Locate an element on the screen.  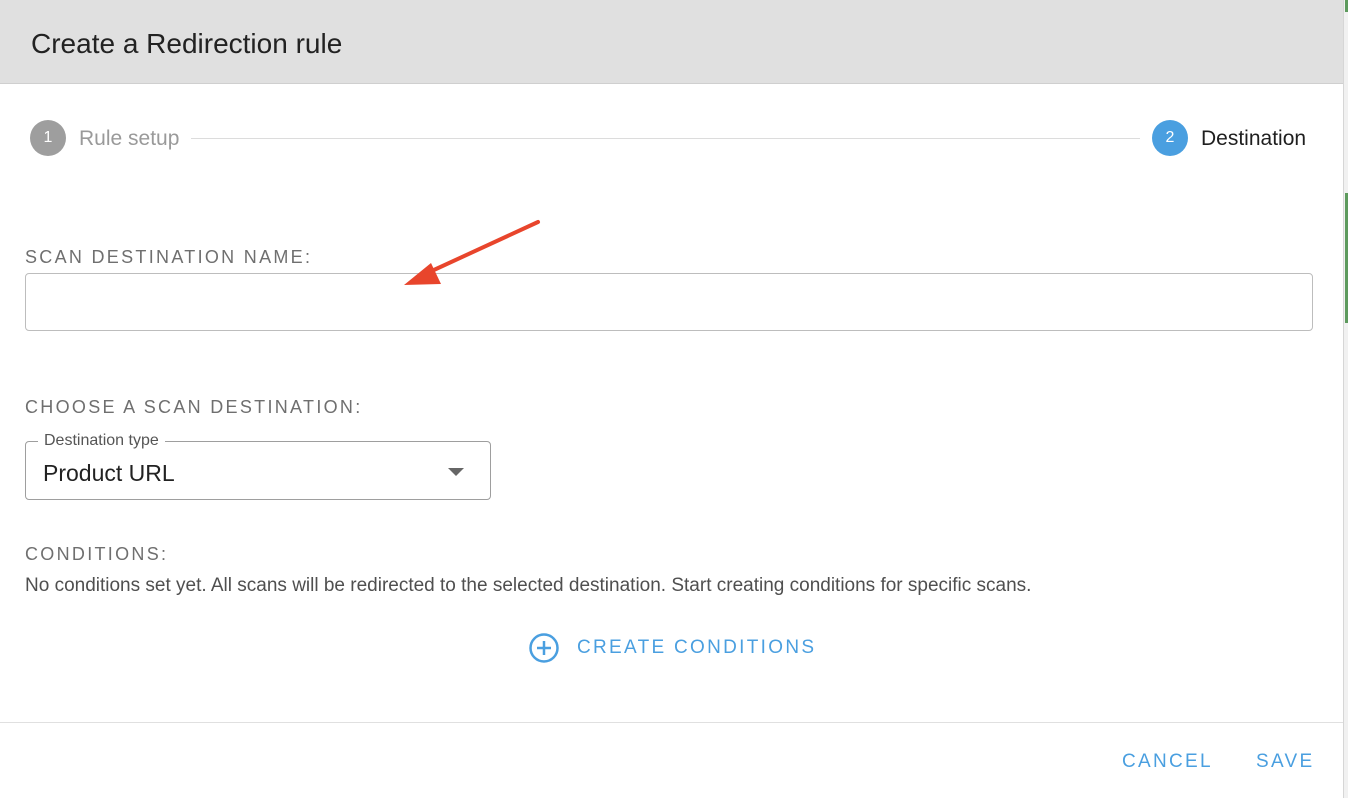
choose-scan-destination-label: CHOOSE A SCAN DESTINATION: is located at coordinates (194, 407).